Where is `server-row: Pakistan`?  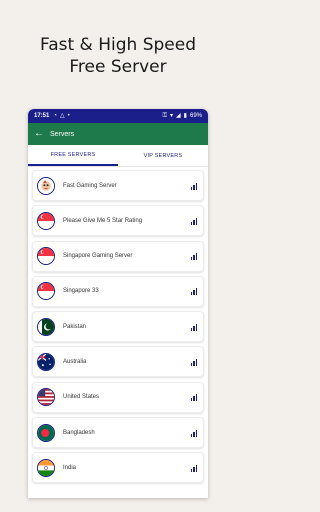
server-row: Pakistan is located at coordinates (118, 327).